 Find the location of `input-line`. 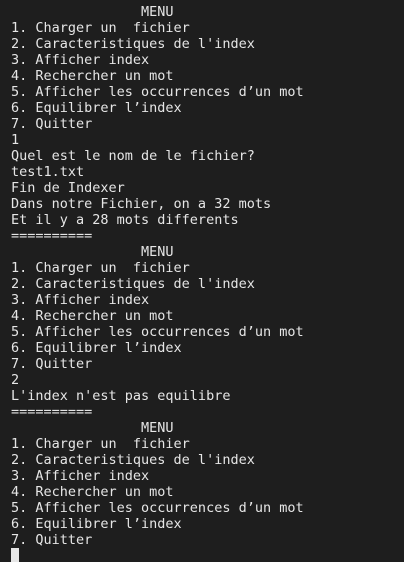

input-line is located at coordinates (207, 555).